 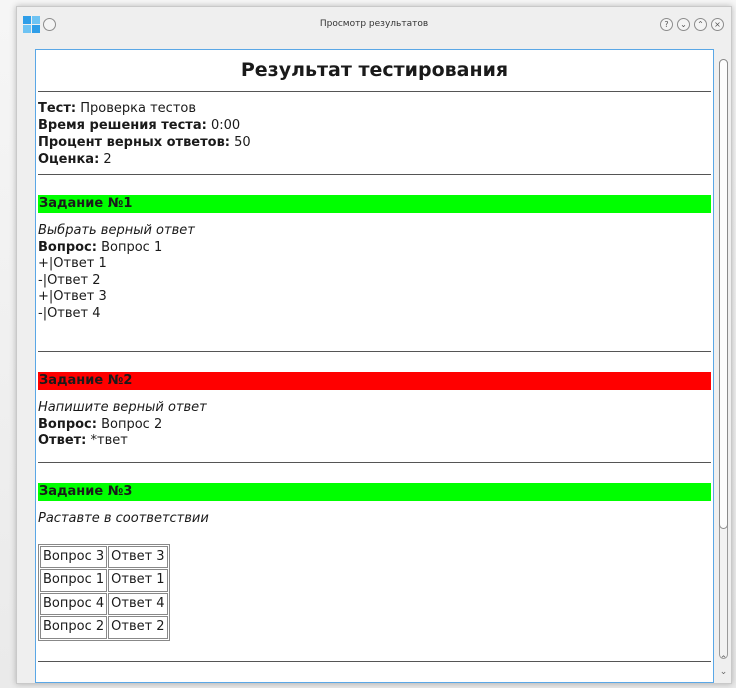 I want to click on table-cell: Вопрос 1, so click(x=74, y=580).